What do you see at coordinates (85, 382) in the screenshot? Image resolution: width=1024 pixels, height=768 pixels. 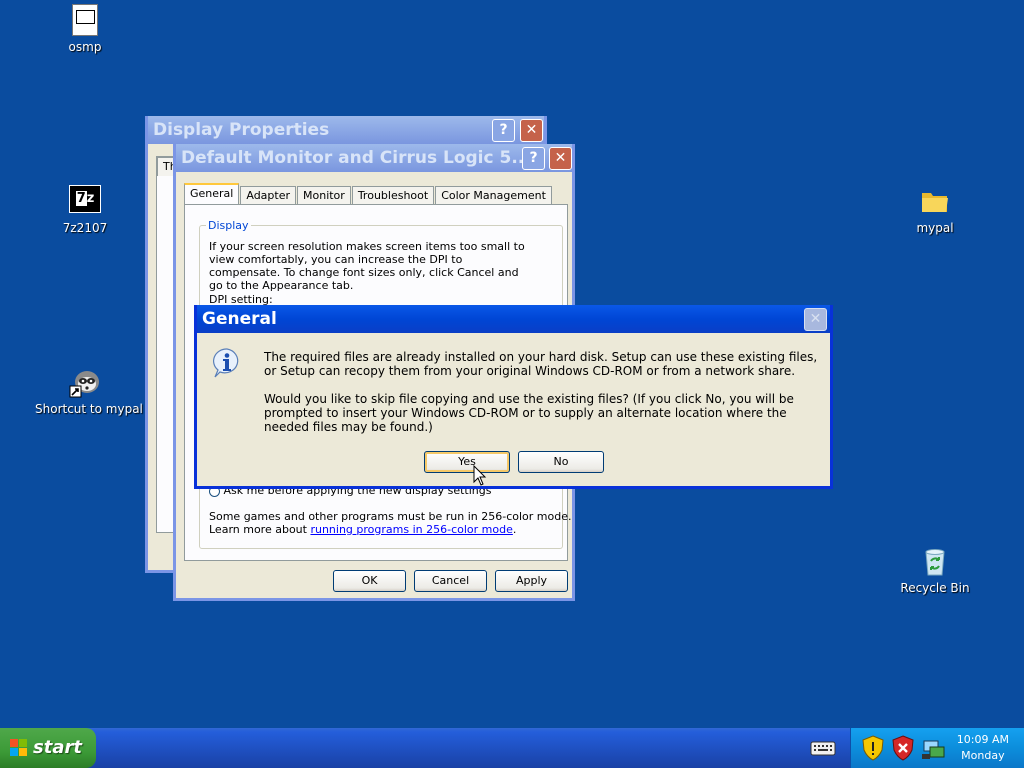 I see `raccoon-shortcut-icon` at bounding box center [85, 382].